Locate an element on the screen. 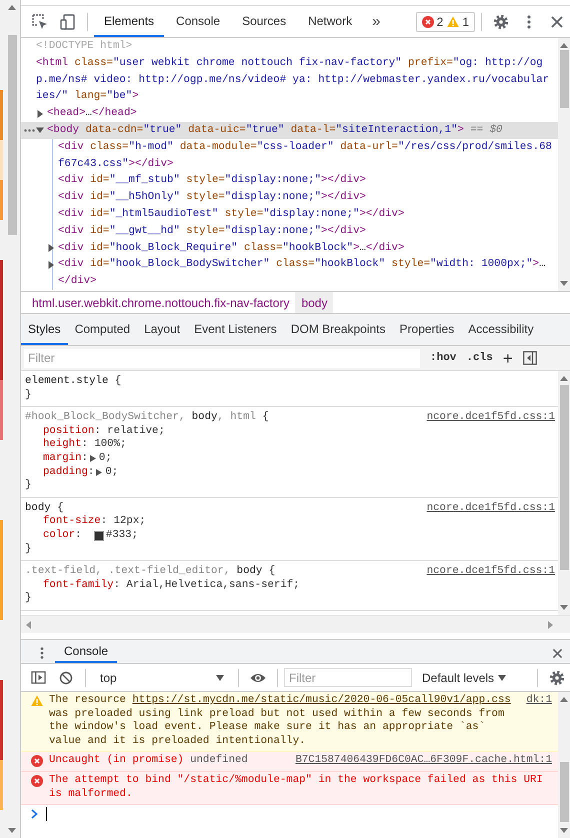 The height and width of the screenshot is (838, 570). panel-tab: Elements is located at coordinates (129, 21).